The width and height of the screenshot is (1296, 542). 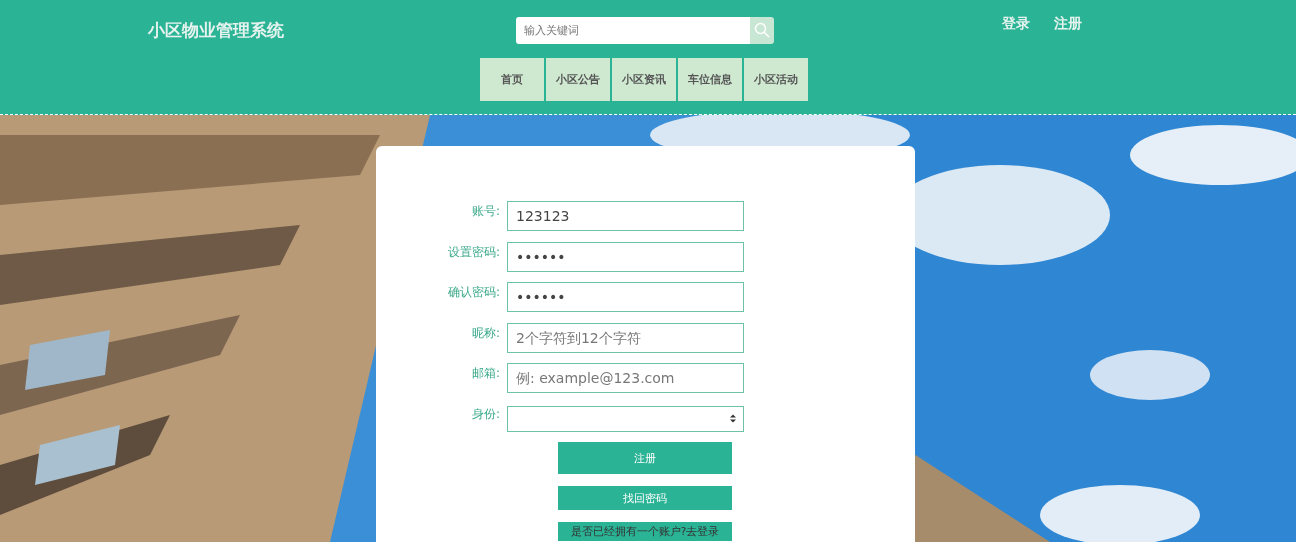 I want to click on select-field, so click(x=625, y=418).